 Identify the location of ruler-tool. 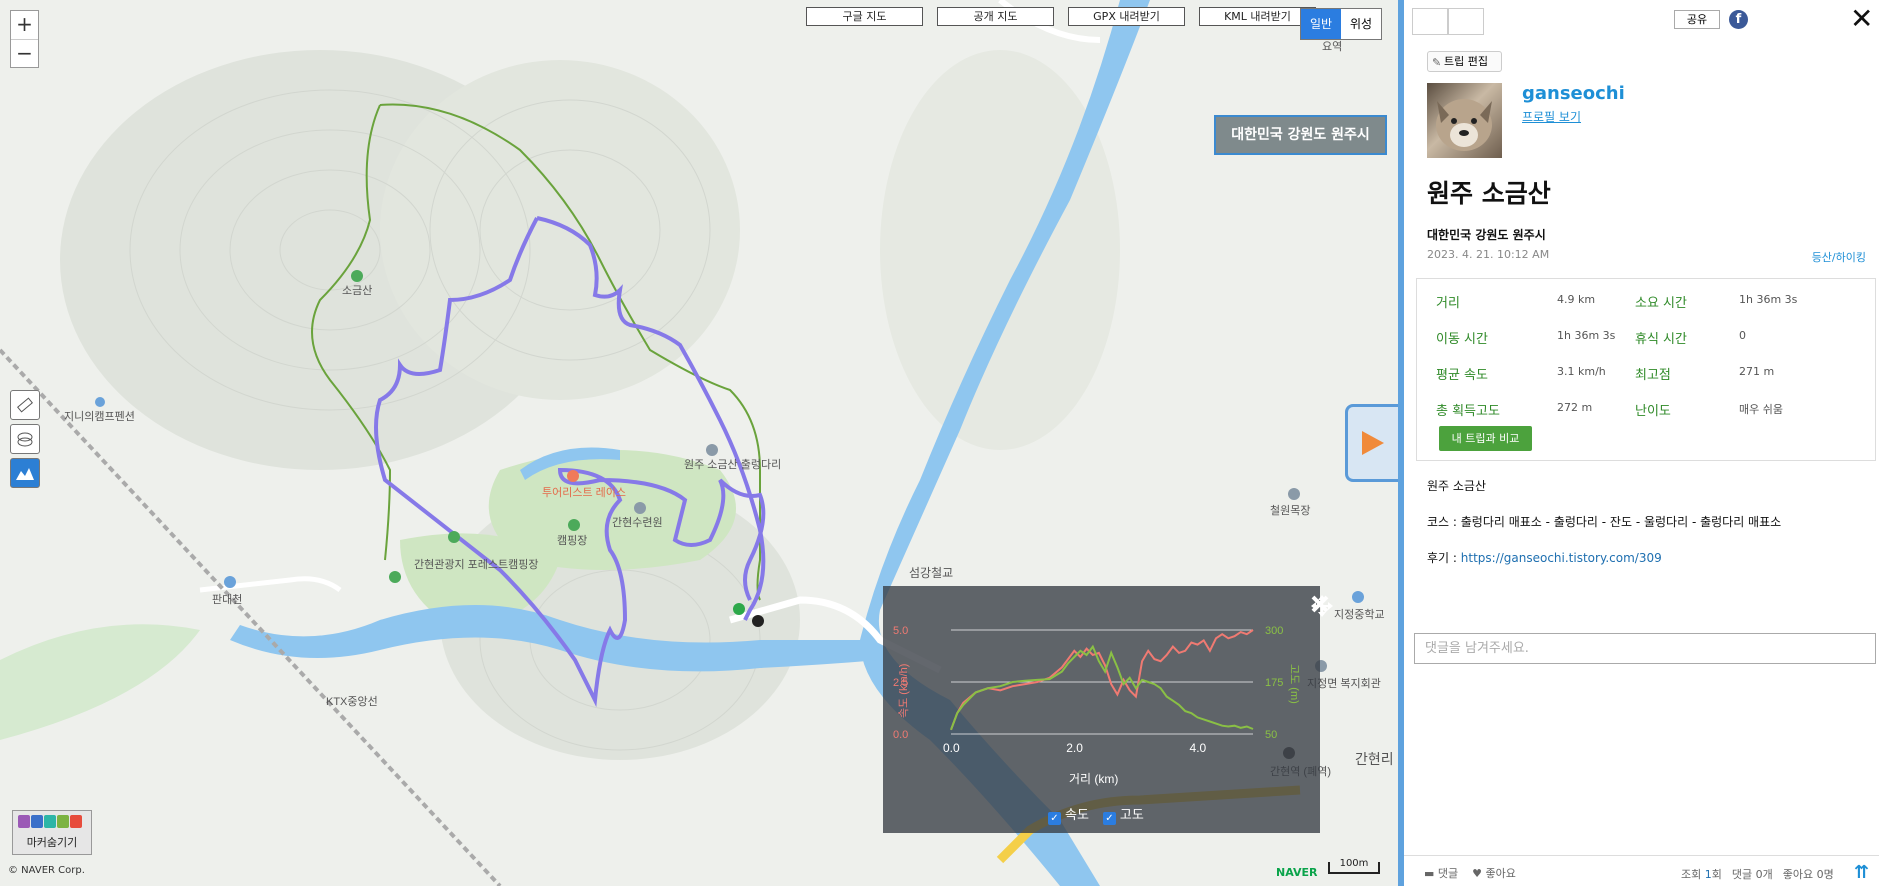
(25, 405).